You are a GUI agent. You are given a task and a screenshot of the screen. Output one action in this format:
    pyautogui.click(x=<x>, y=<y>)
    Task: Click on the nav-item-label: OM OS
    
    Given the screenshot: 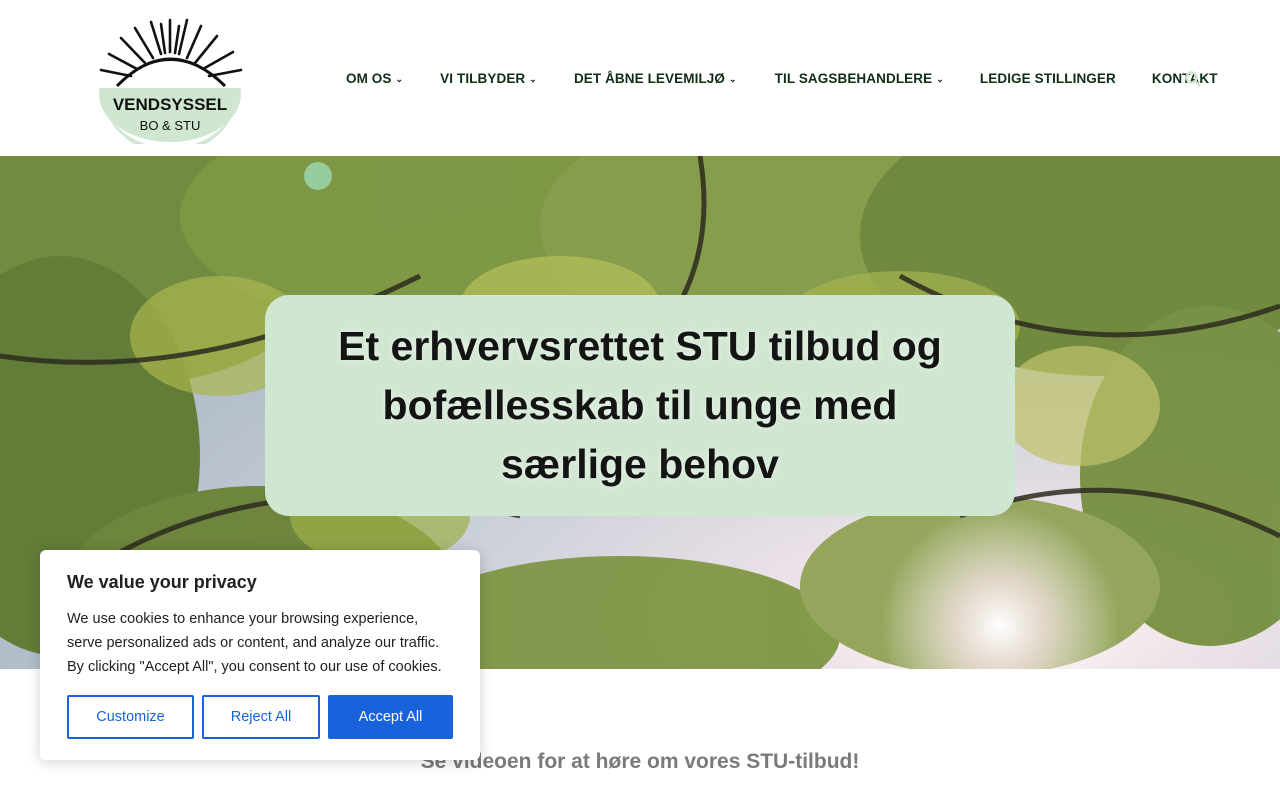 What is the action you would take?
    pyautogui.click(x=369, y=78)
    